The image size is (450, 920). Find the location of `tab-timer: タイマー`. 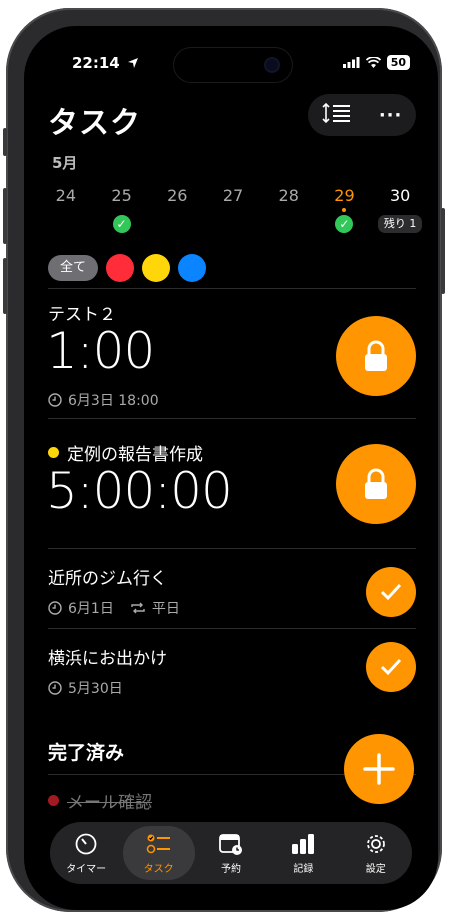

tab-timer: タイマー is located at coordinates (86, 853).